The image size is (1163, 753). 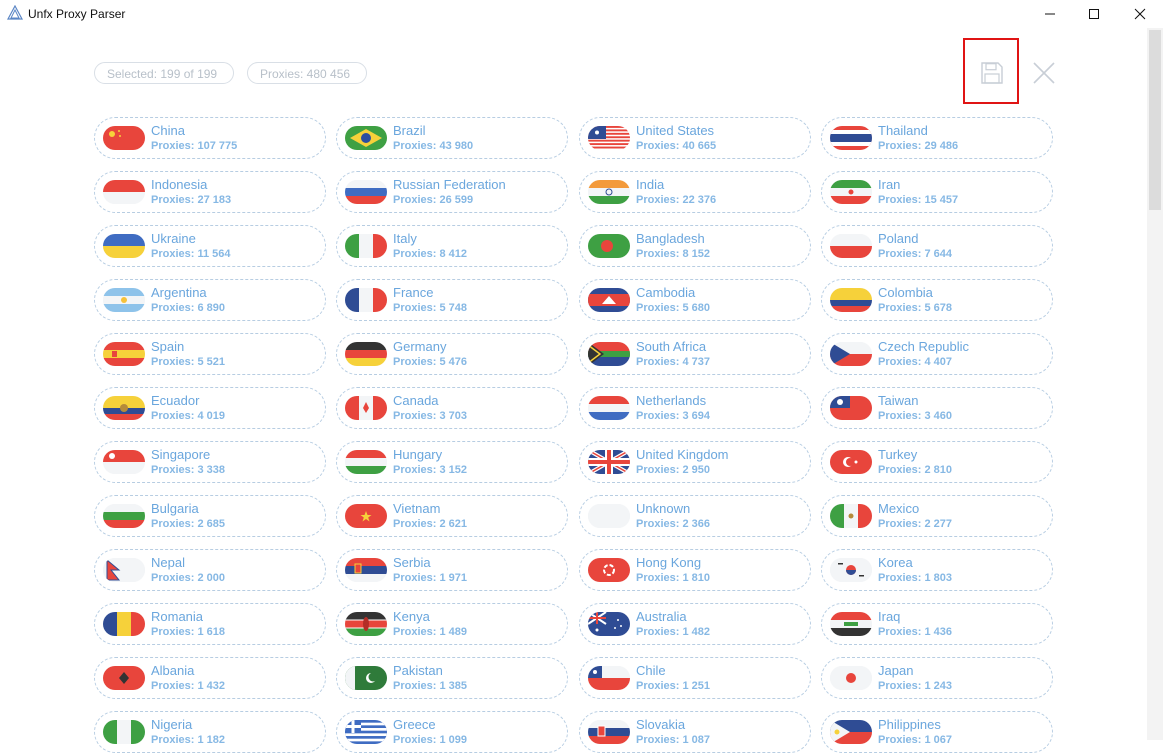 What do you see at coordinates (210, 462) in the screenshot?
I see `country-card: Singapore Proxies: 3 338` at bounding box center [210, 462].